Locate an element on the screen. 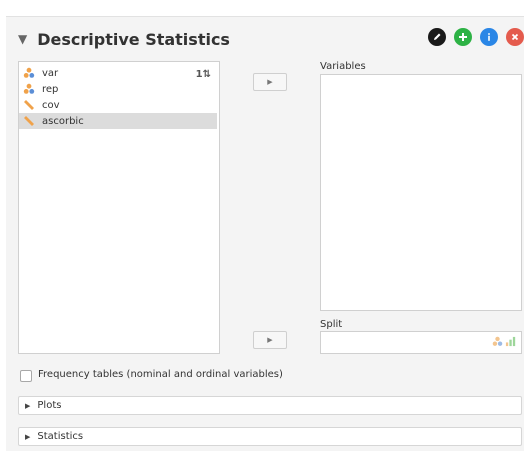  sort-icon: 1⇅ is located at coordinates (203, 74).